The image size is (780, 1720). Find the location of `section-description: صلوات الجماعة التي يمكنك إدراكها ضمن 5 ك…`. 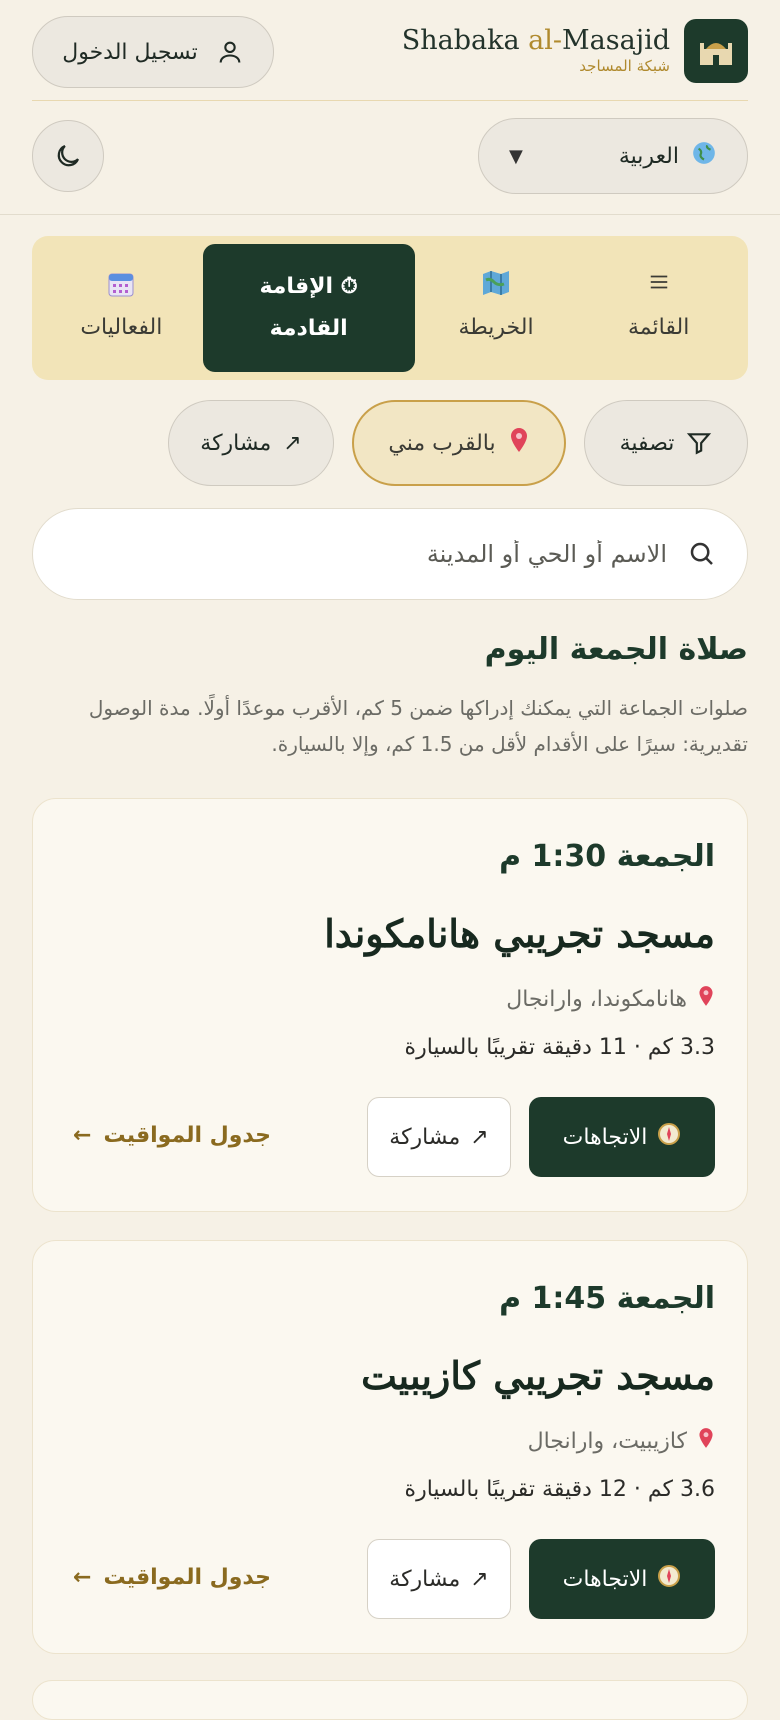

section-description: صلوات الجماعة التي يمكنك إدراكها ضمن 5 ك… is located at coordinates (418, 726).